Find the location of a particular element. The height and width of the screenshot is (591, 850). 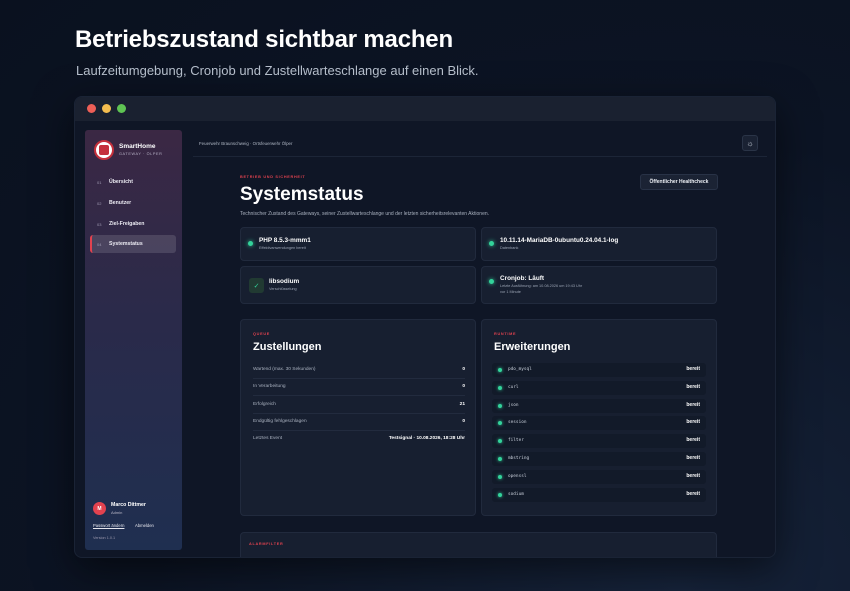

close-window-button is located at coordinates (91, 108).